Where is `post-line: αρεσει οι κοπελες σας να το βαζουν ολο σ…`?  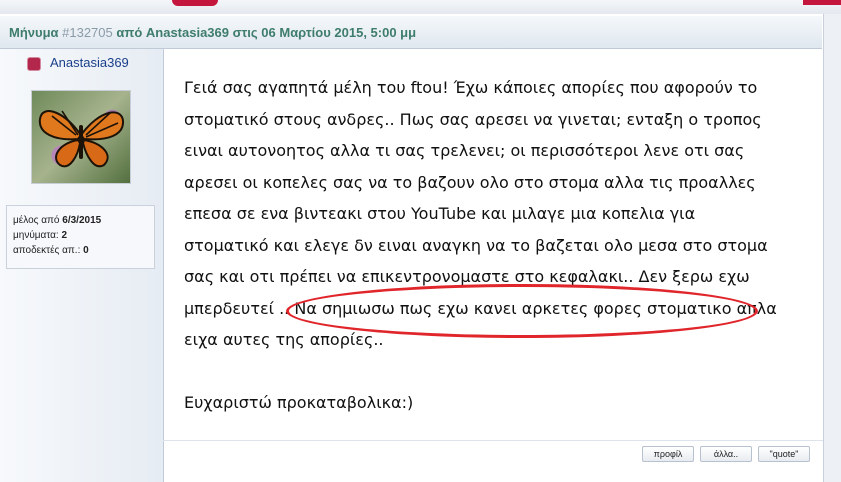 post-line: αρεσει οι κοπελες σας να το βαζουν ολο σ… is located at coordinates (470, 182).